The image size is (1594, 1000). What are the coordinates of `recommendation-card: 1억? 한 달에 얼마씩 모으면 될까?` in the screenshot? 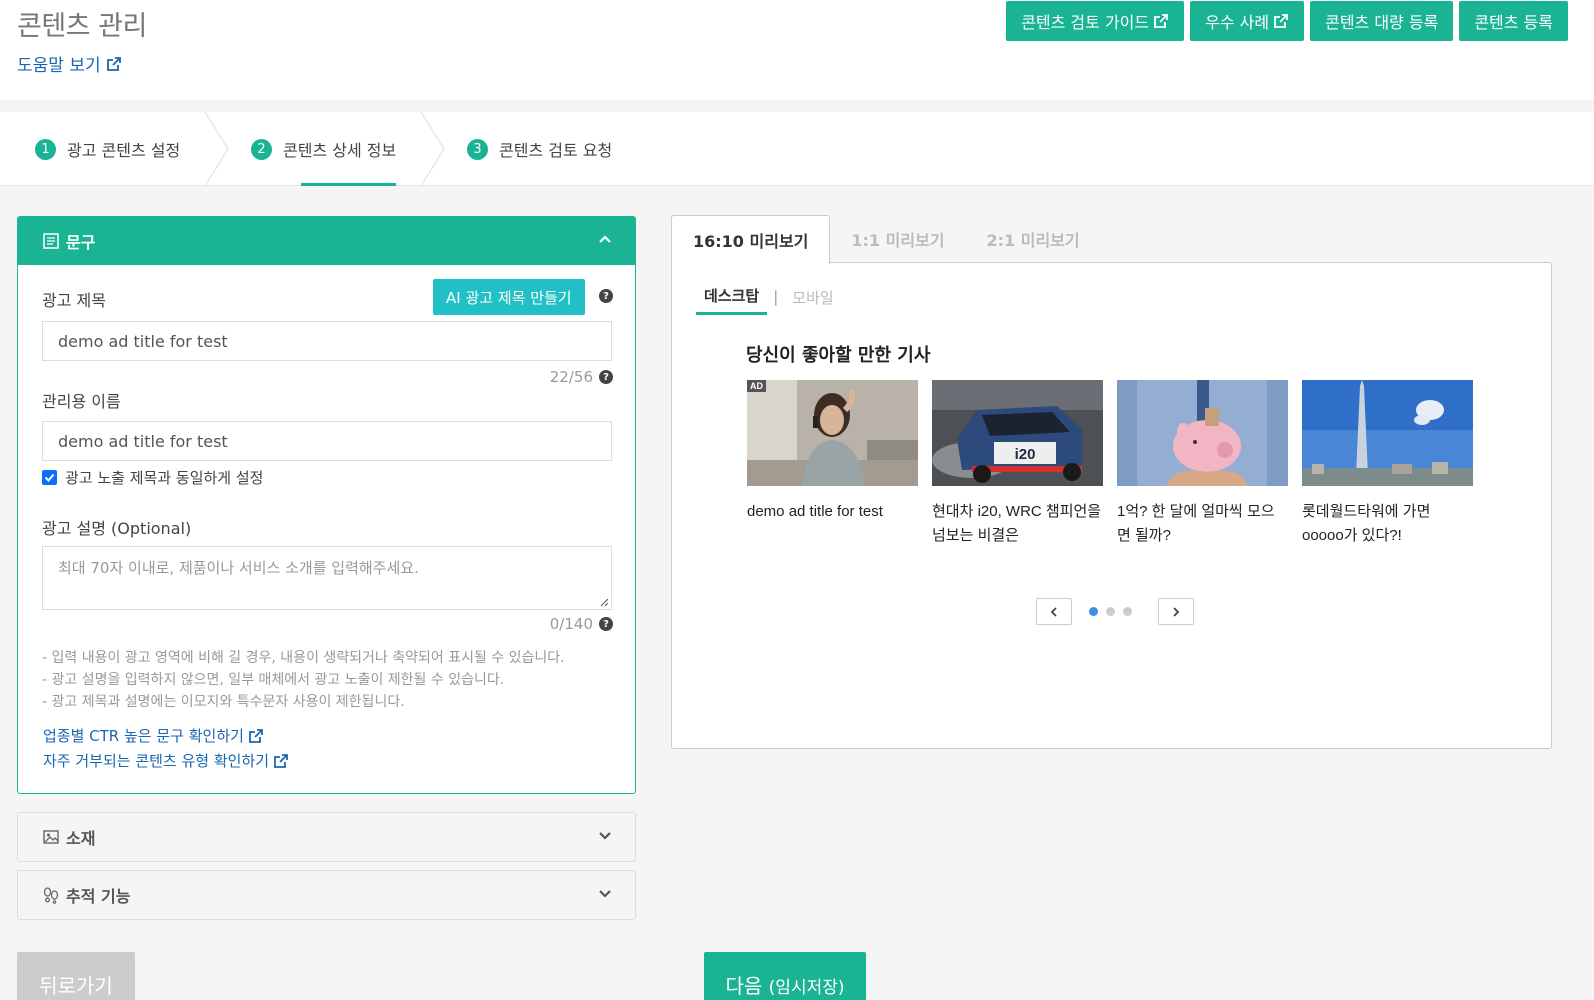 It's located at (1202, 464).